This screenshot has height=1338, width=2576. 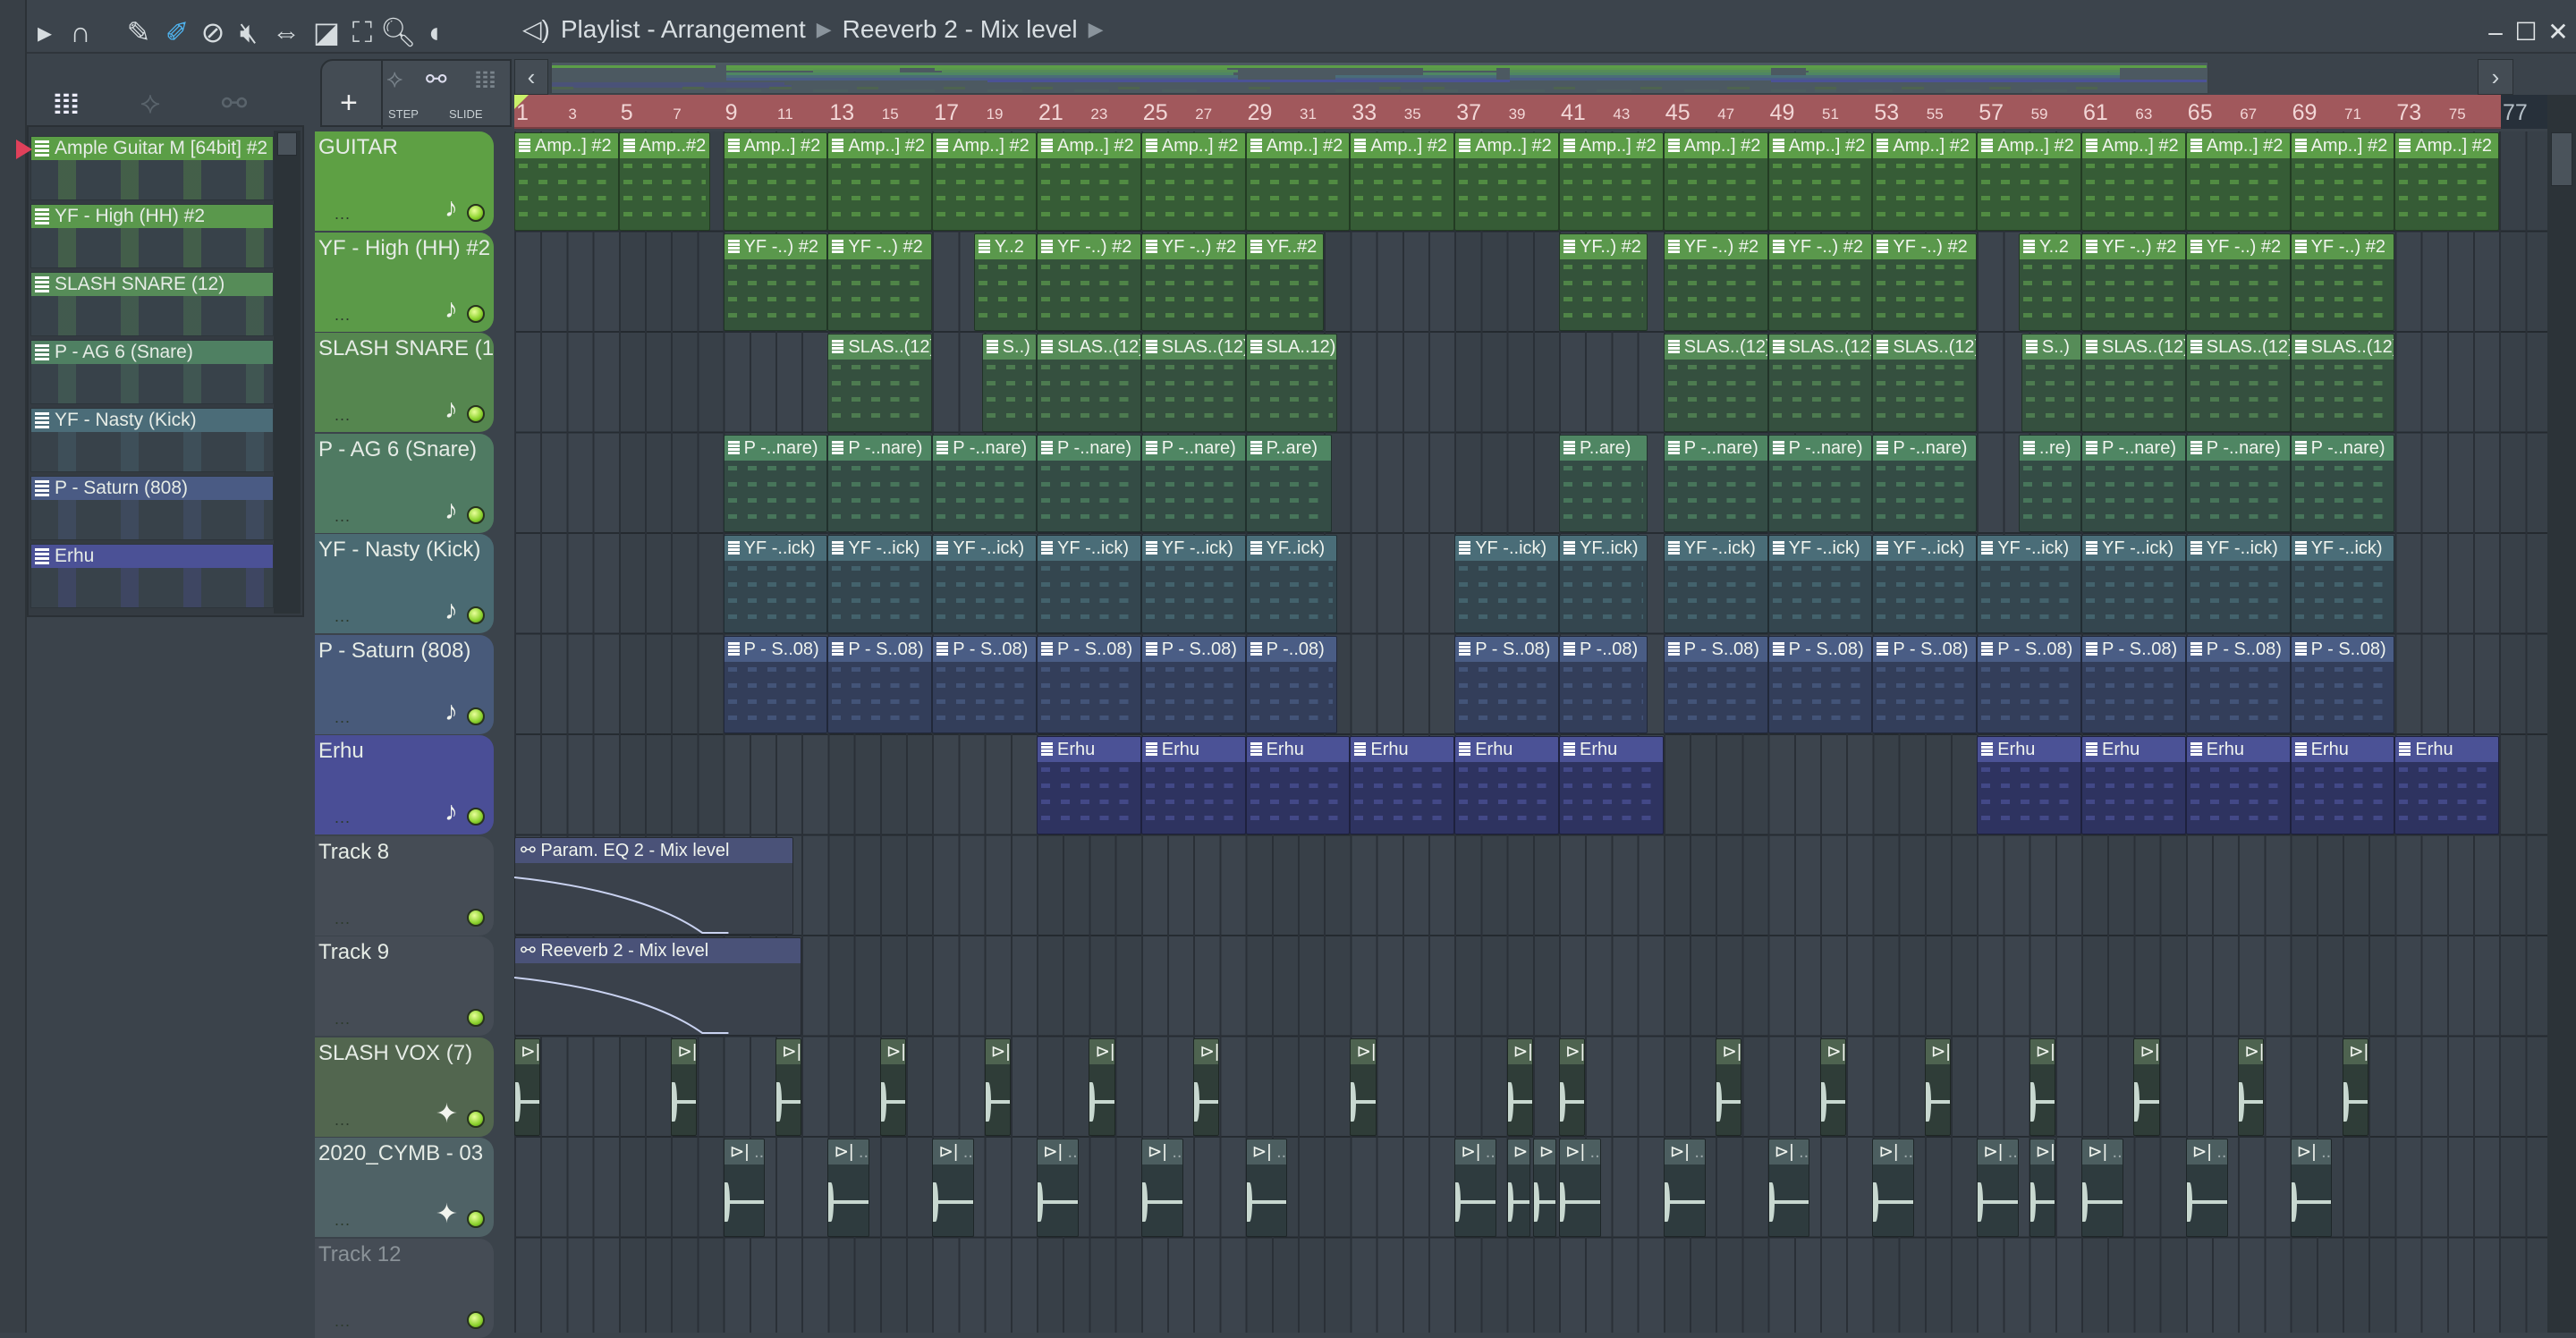 I want to click on picker-item: YF - Nasty (Kick), so click(x=152, y=440).